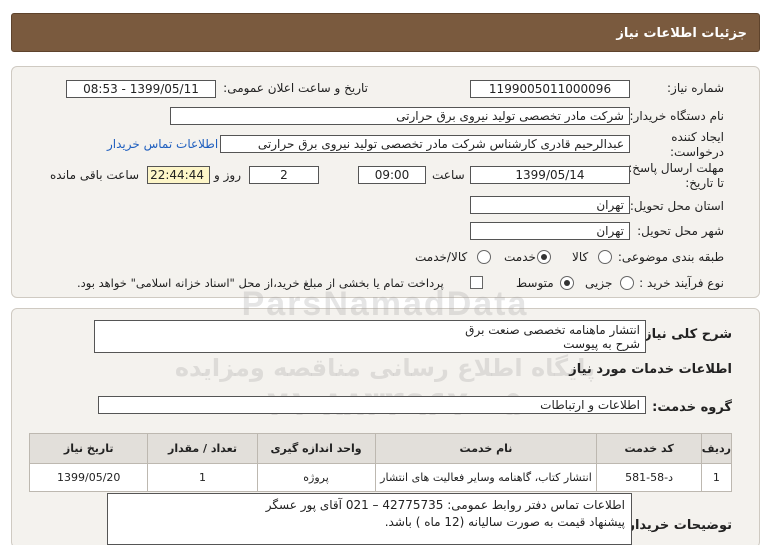 The width and height of the screenshot is (770, 545). I want to click on service-group-field: اطلاعات و ارتباطات, so click(372, 405).